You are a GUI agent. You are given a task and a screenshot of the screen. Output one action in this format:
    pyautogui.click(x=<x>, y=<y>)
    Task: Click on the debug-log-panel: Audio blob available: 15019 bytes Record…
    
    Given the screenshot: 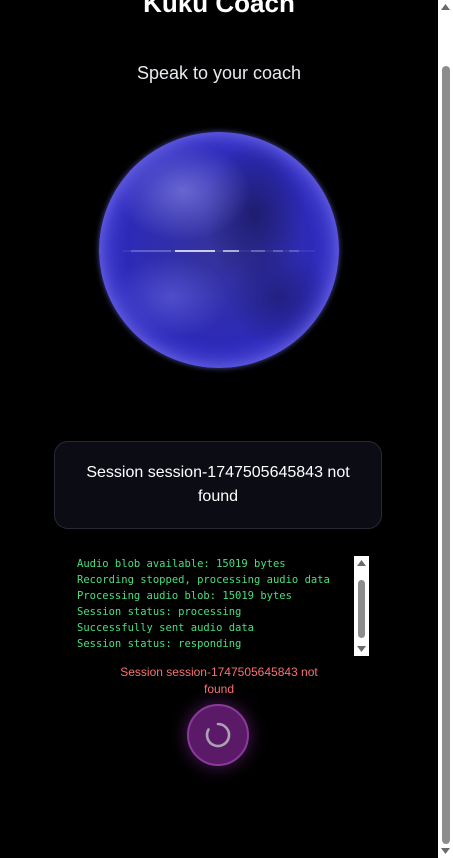 What is the action you would take?
    pyautogui.click(x=222, y=606)
    